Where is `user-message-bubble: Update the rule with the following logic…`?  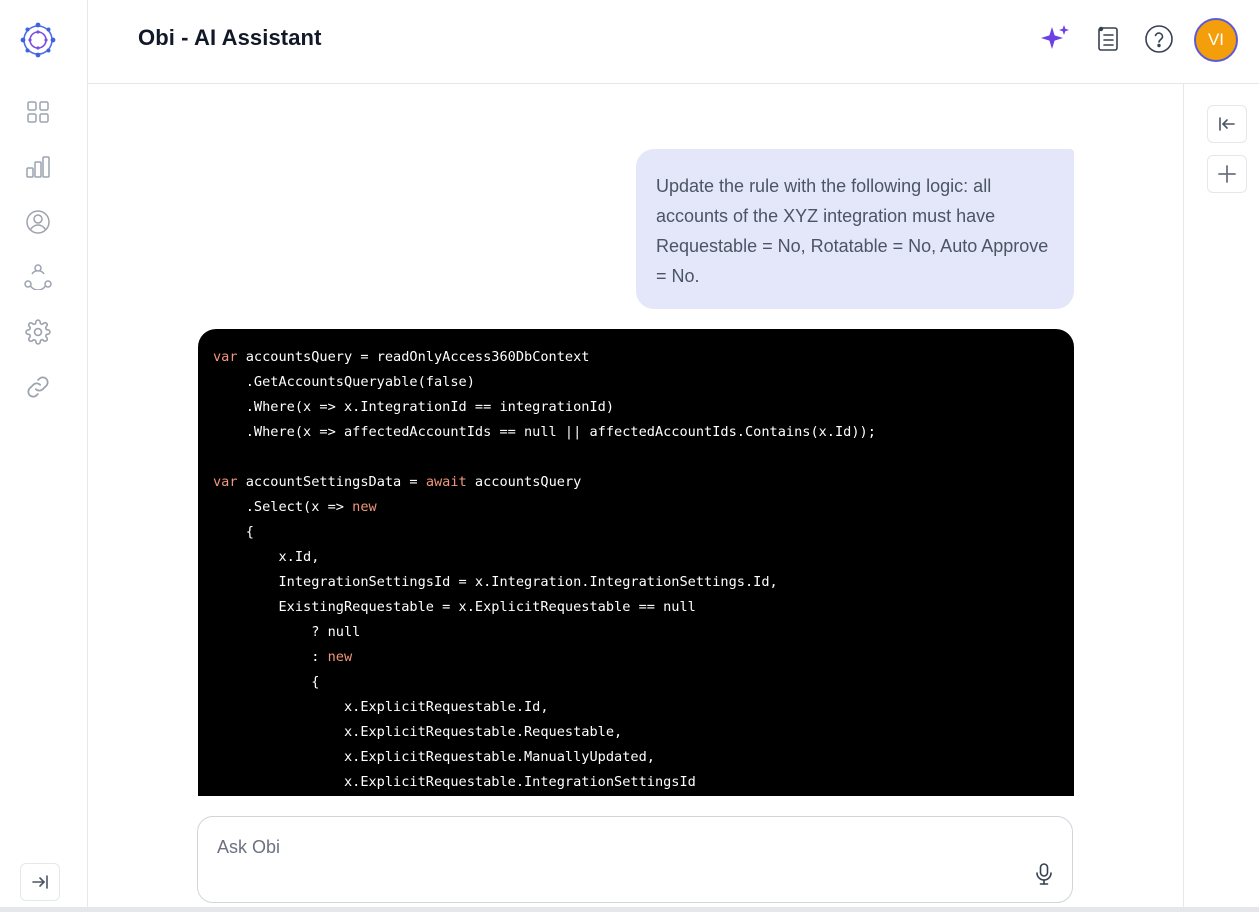 user-message-bubble: Update the rule with the following logic… is located at coordinates (855, 229).